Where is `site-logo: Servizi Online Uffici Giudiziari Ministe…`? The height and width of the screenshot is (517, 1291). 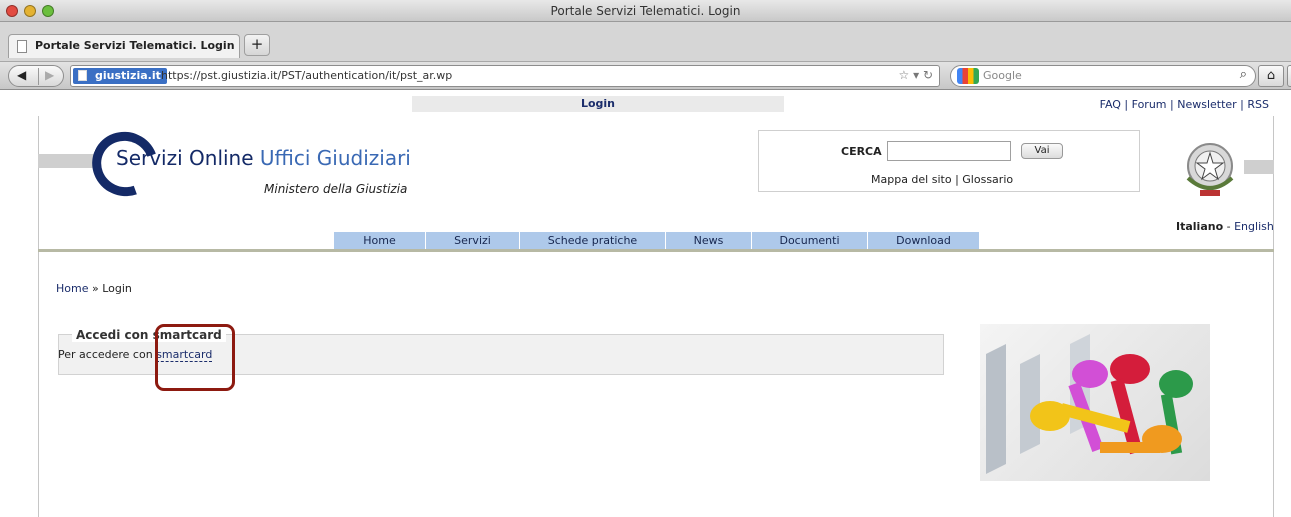
site-logo: Servizi Online Uffici Giudiziari Ministe… is located at coordinates (238, 165).